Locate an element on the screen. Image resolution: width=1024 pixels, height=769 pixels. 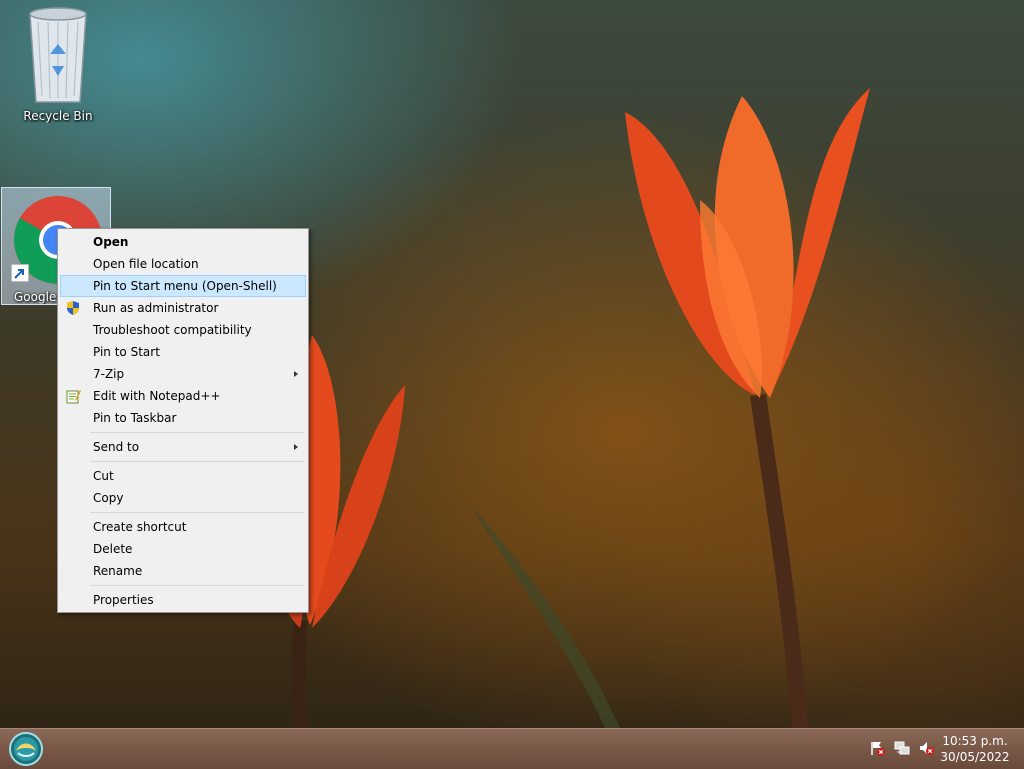
menu-pin-to-start-menu-open-shell: Pin to Start menu (Open-Shell) is located at coordinates (183, 286).